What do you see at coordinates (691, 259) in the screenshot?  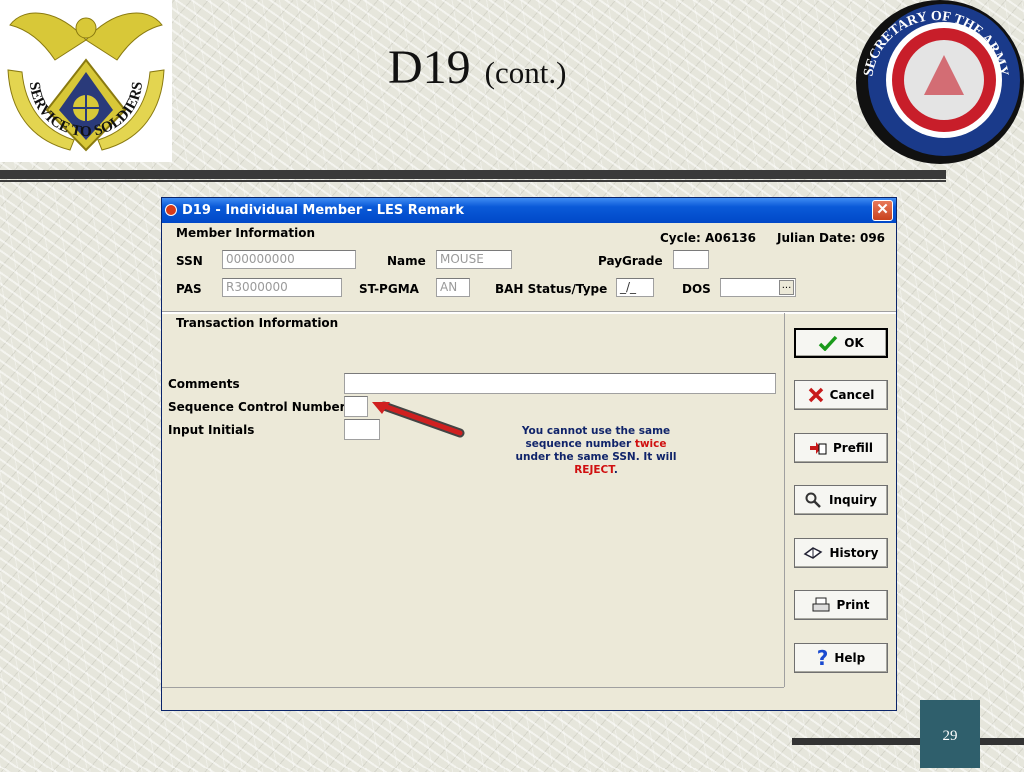 I see `paygrade-field` at bounding box center [691, 259].